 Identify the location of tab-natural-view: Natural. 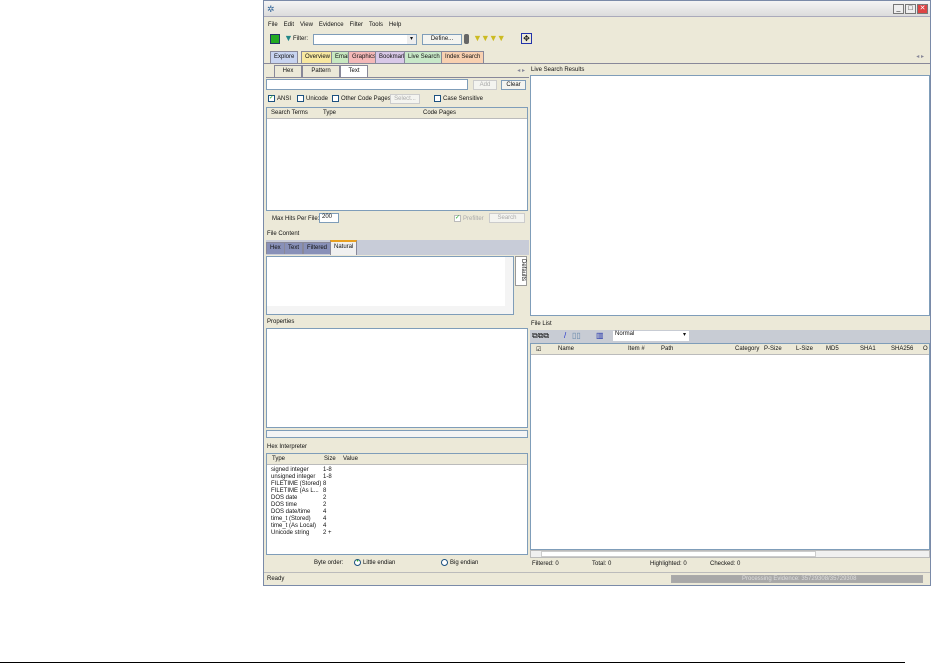
(344, 247).